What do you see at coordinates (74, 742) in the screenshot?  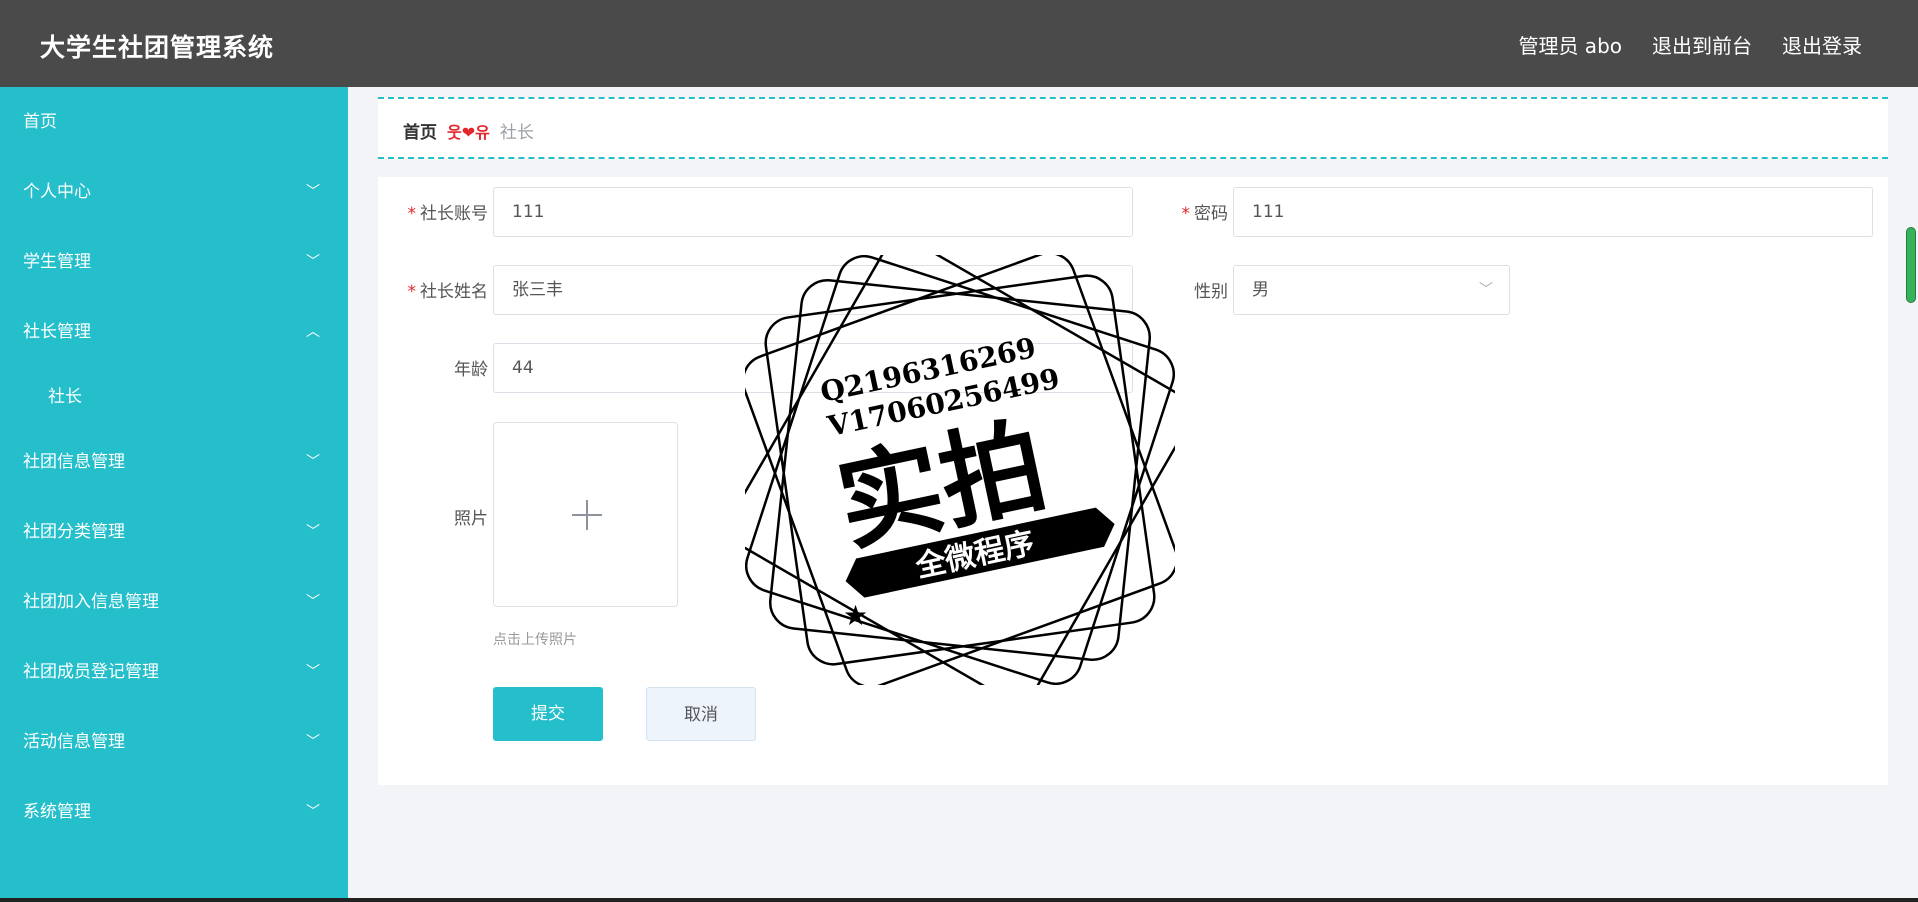 I see `sidebar-item-label: 活动信息管理` at bounding box center [74, 742].